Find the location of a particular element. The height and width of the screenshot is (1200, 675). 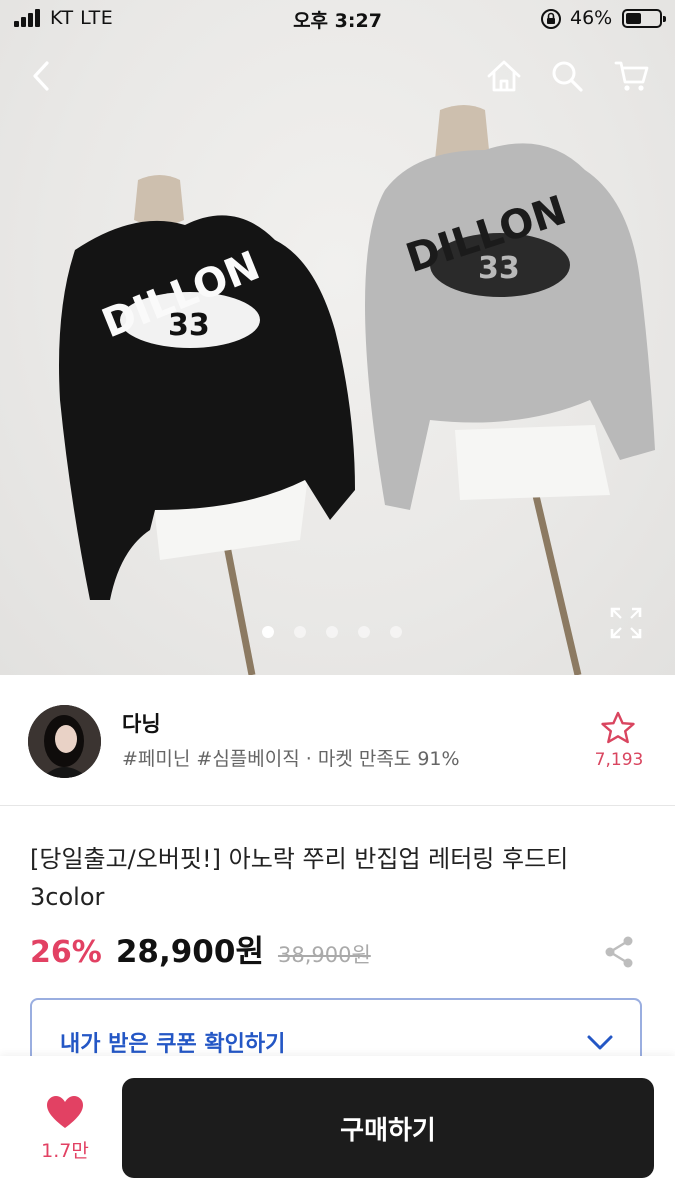

gallery-pagination is located at coordinates (332, 632).